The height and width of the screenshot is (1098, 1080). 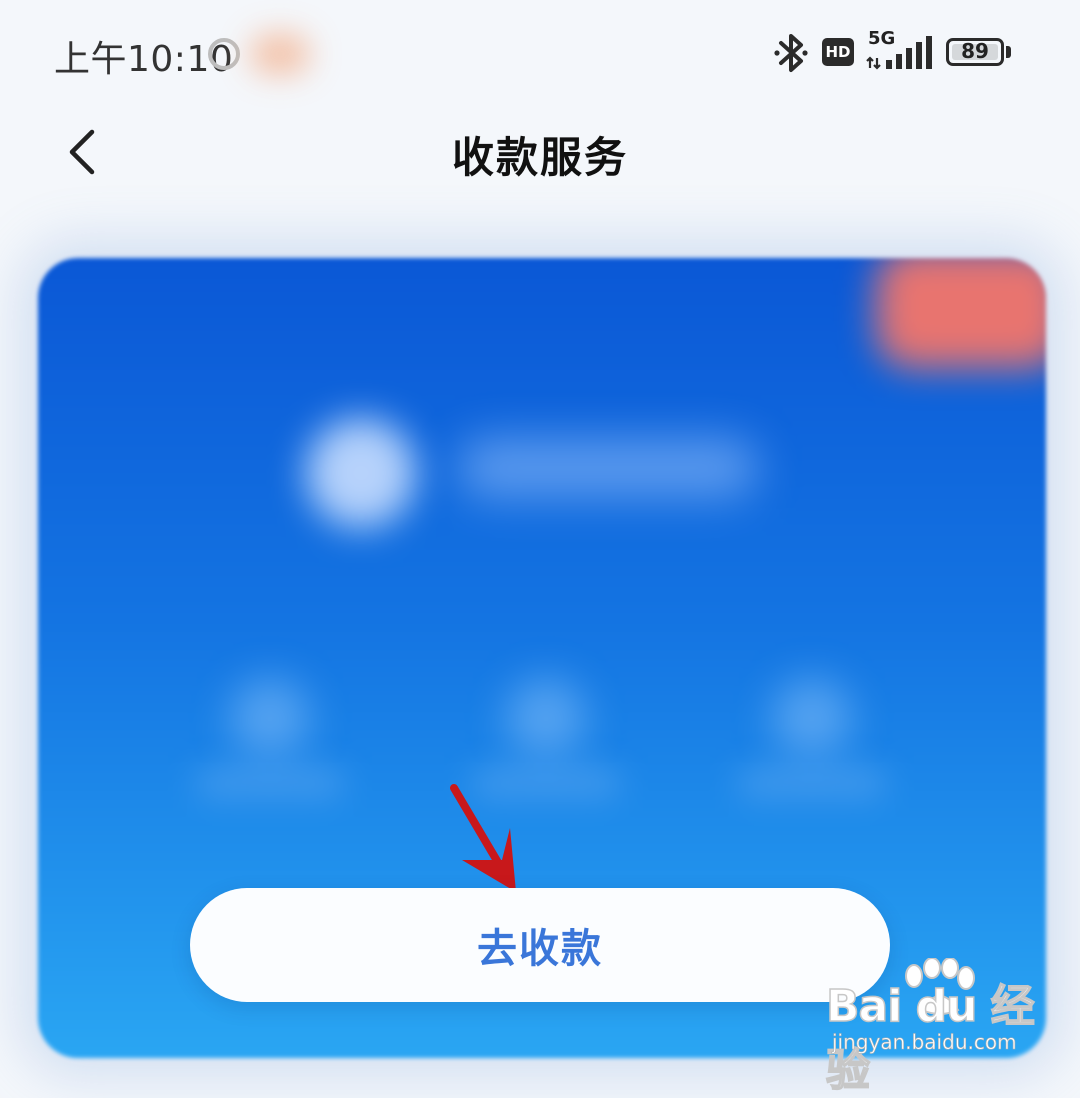 I want to click on hd-badge: HD, so click(x=838, y=52).